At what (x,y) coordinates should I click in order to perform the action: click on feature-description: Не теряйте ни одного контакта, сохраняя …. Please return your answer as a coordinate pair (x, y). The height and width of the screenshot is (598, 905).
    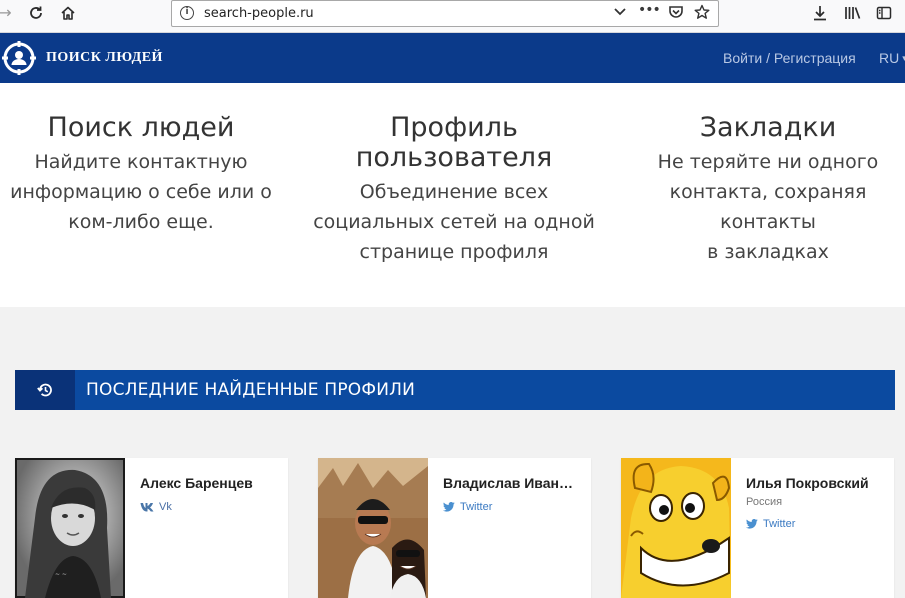
    Looking at the image, I should click on (763, 207).